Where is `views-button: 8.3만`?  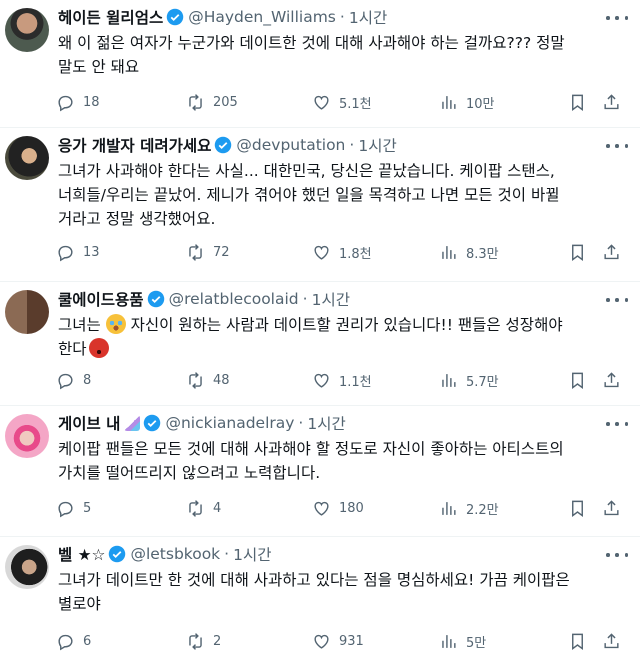
views-button: 8.3만 is located at coordinates (469, 252).